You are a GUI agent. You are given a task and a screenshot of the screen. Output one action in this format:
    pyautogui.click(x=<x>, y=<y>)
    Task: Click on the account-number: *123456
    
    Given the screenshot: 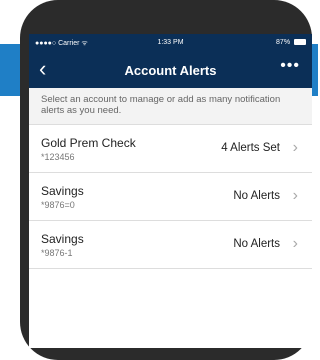 What is the action you would take?
    pyautogui.click(x=58, y=157)
    